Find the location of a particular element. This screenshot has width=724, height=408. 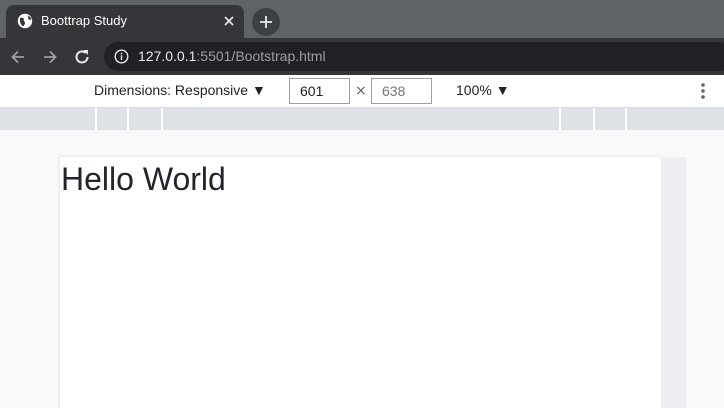

tab-strip: Boottrap Study is located at coordinates (362, 19).